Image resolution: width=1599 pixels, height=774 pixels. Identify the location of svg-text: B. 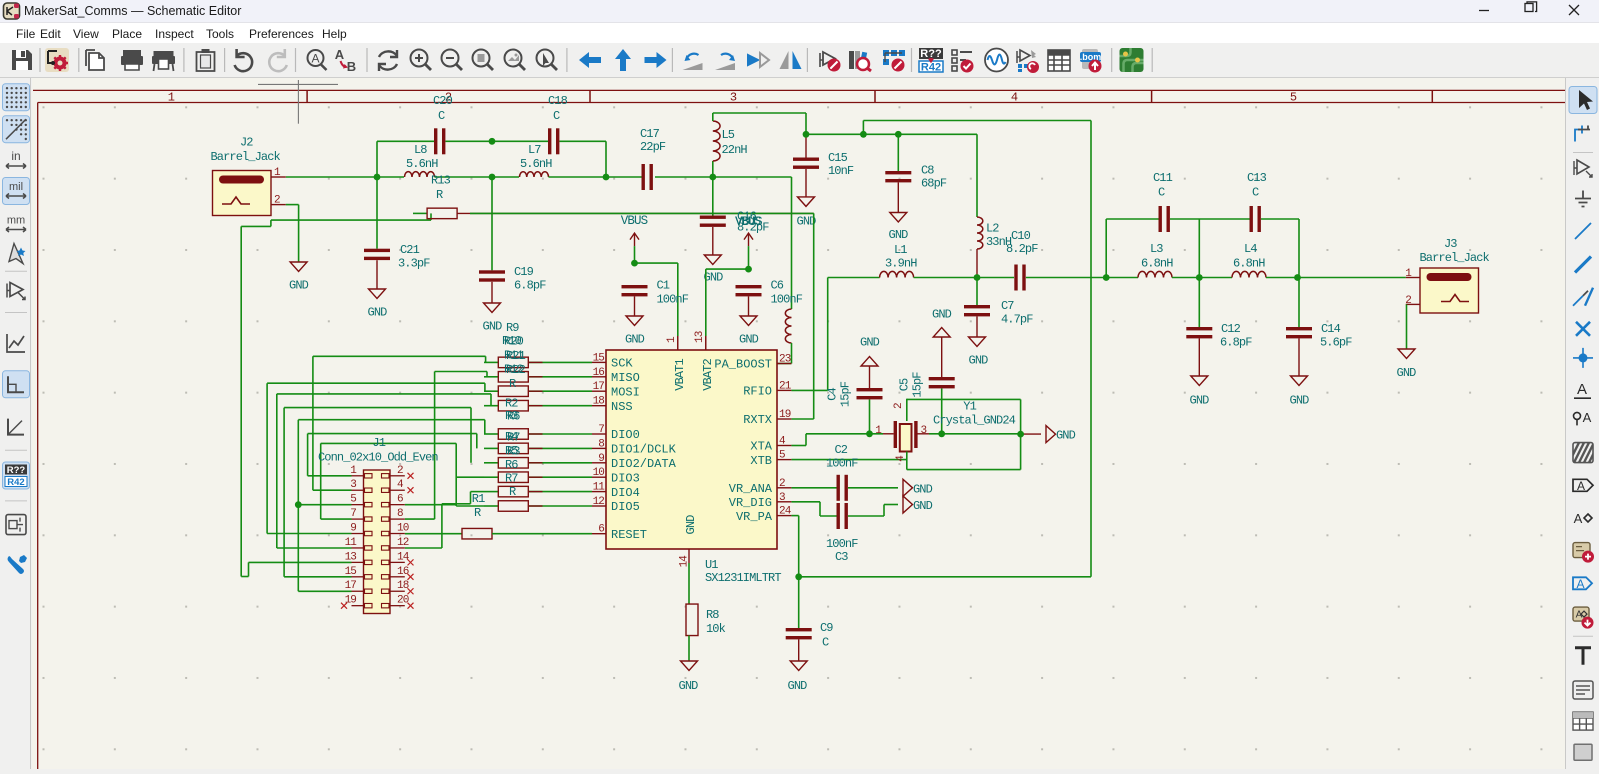
(351, 66).